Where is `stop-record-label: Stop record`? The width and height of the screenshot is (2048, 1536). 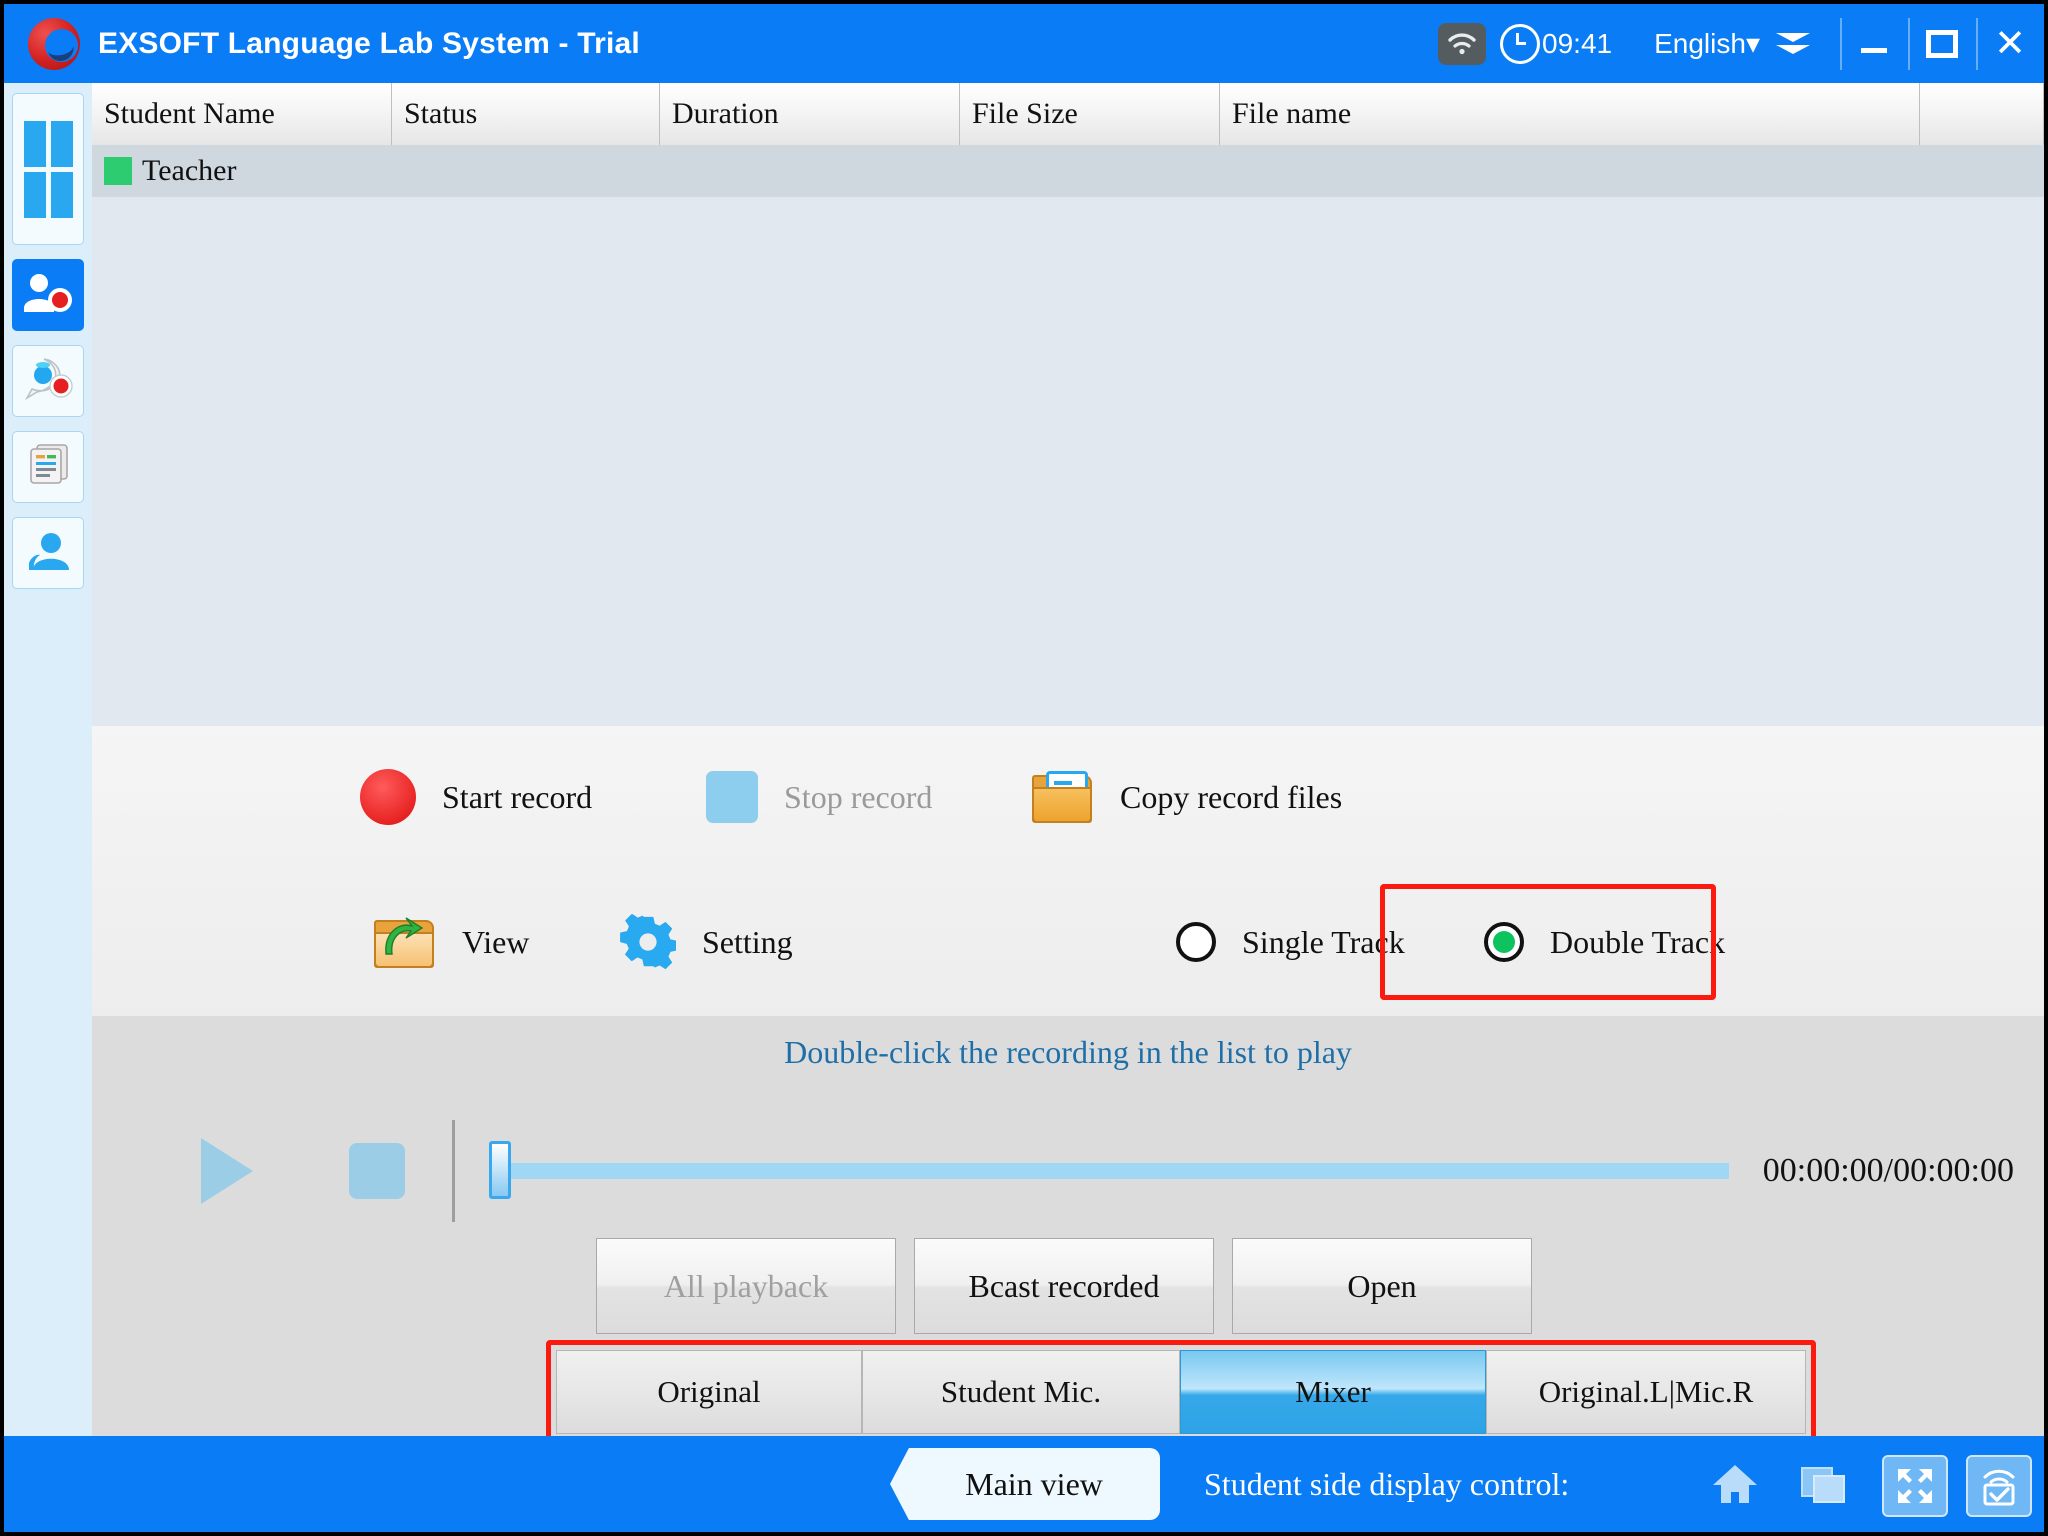 stop-record-label: Stop record is located at coordinates (858, 796).